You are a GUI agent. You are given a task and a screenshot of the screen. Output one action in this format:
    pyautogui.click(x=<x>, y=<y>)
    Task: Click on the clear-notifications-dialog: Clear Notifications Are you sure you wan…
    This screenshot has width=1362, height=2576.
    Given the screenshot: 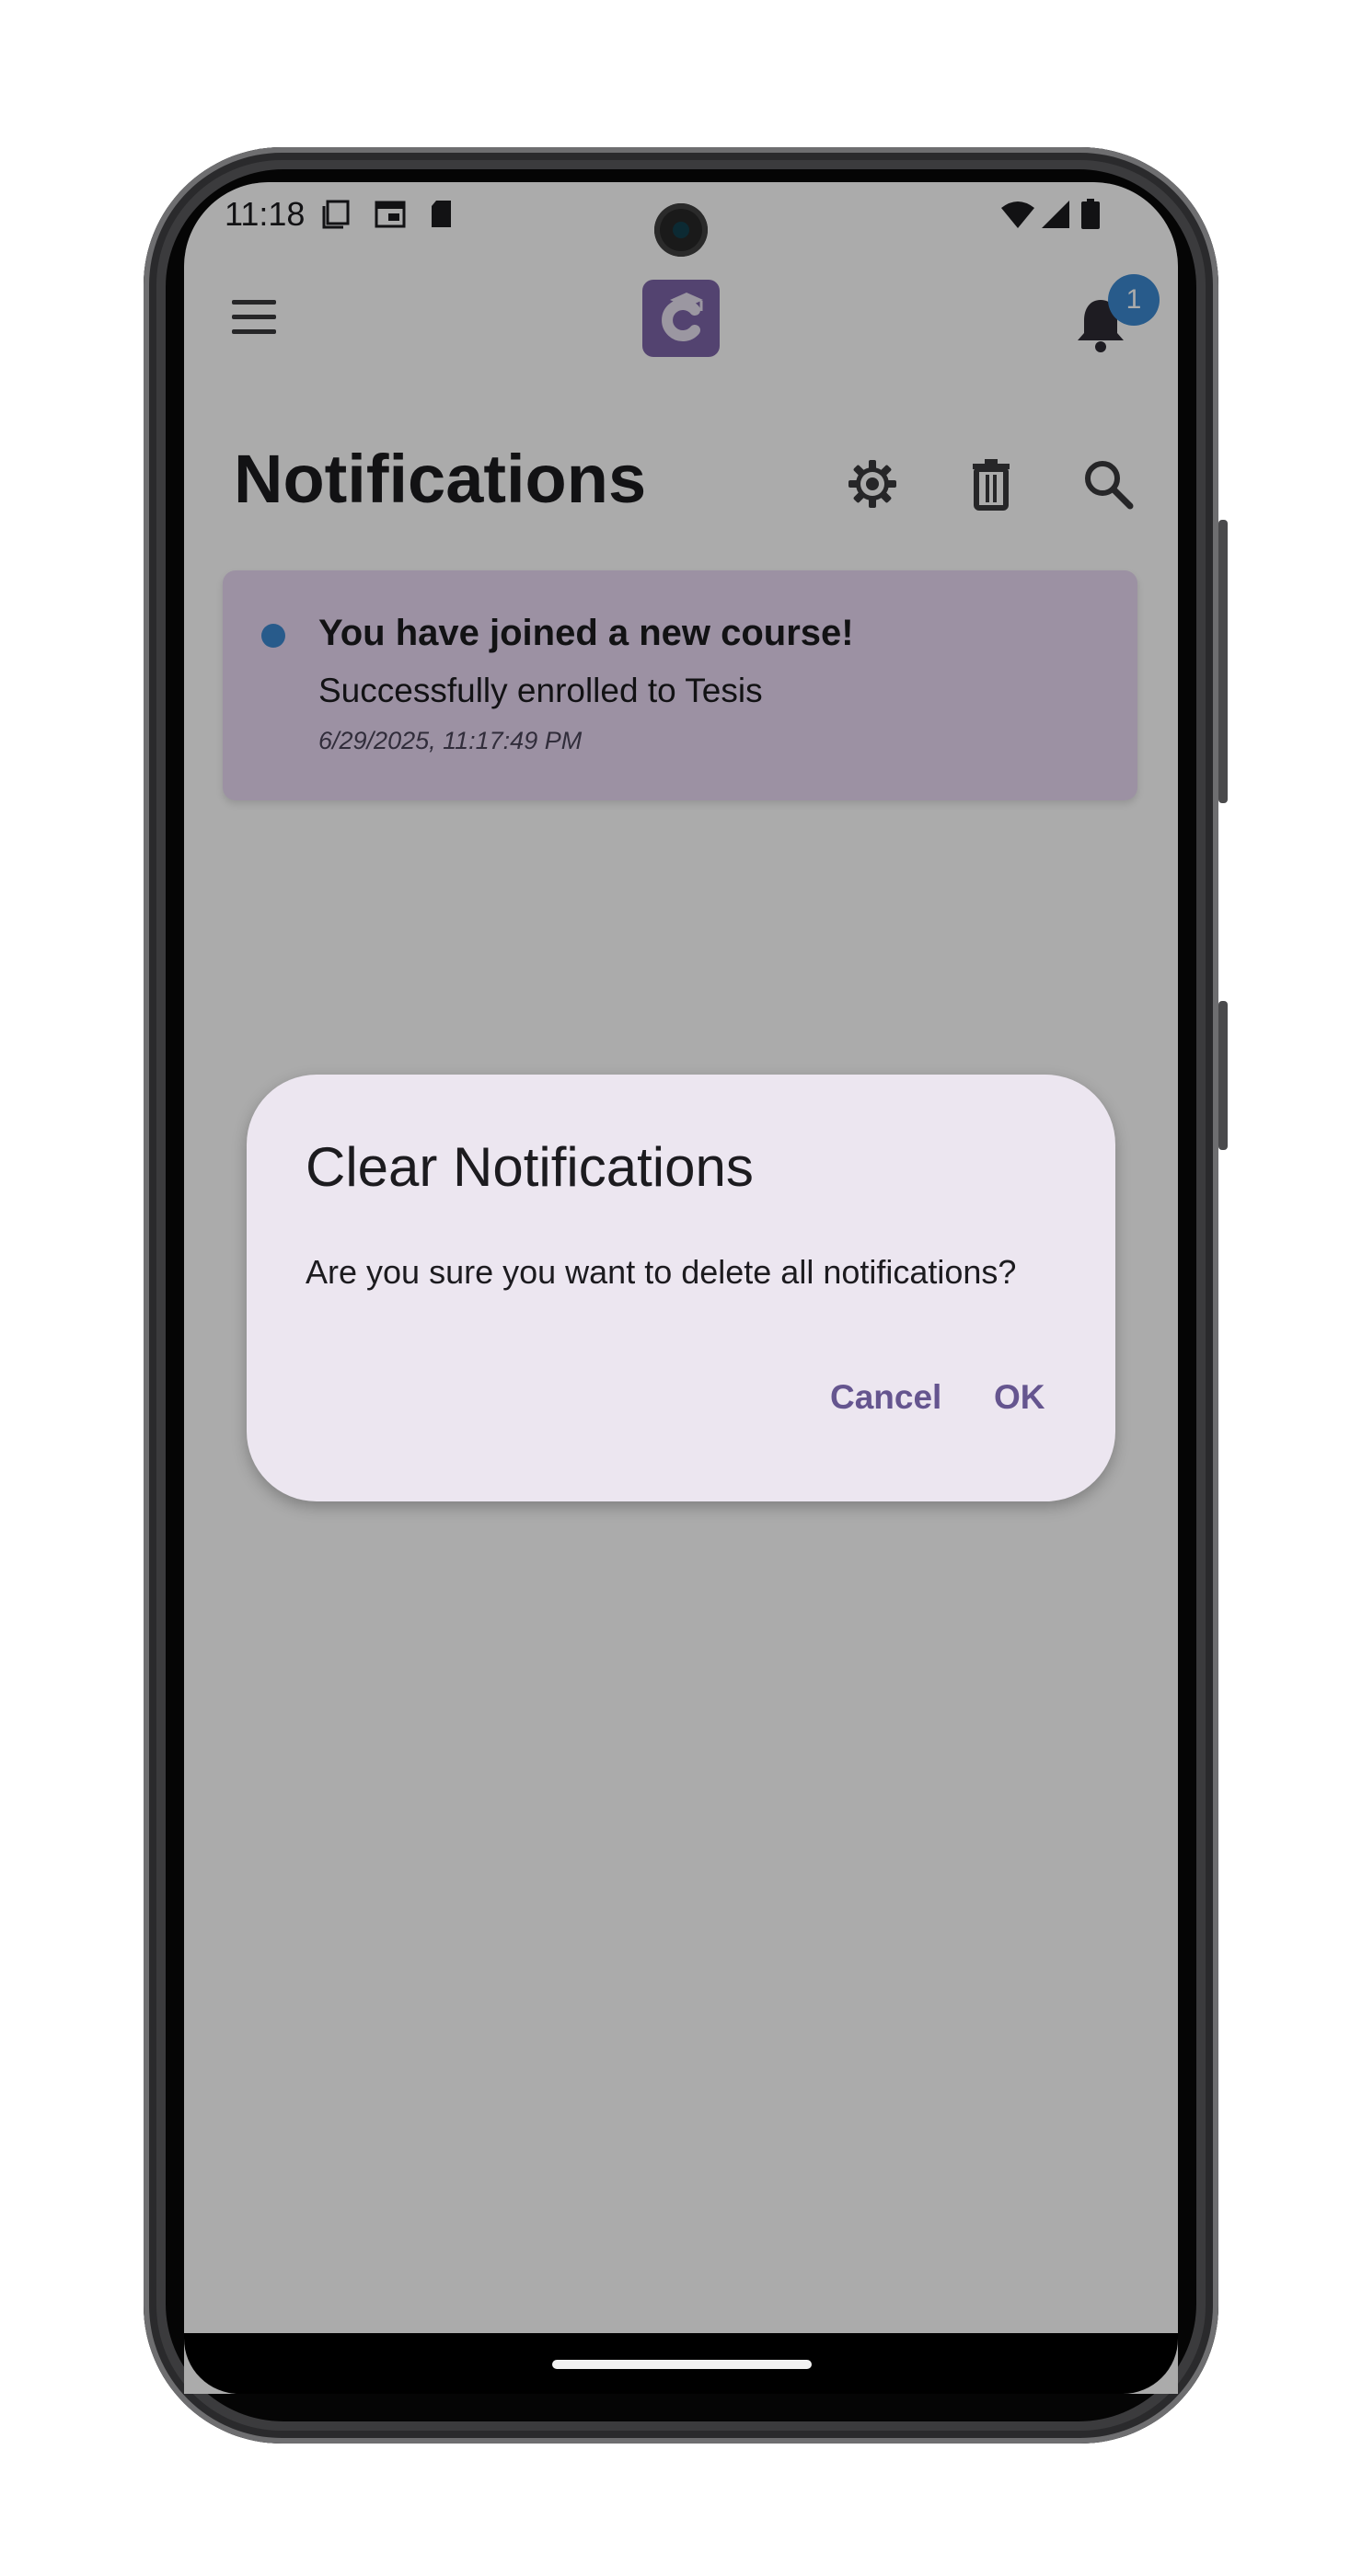 What is the action you would take?
    pyautogui.click(x=681, y=1288)
    